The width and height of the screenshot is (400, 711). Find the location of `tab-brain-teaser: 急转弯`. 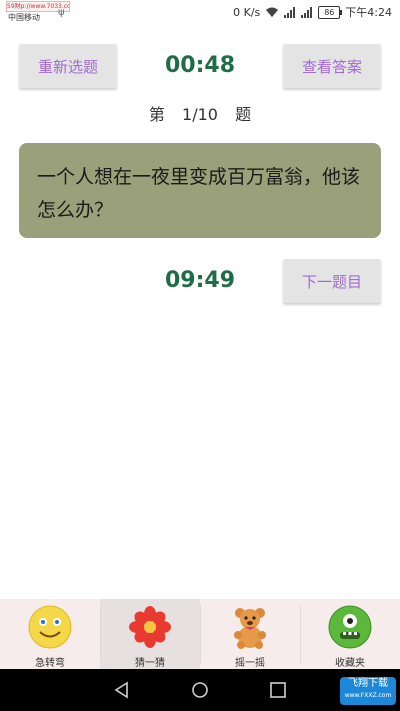

tab-brain-teaser: 急转弯 is located at coordinates (50, 634).